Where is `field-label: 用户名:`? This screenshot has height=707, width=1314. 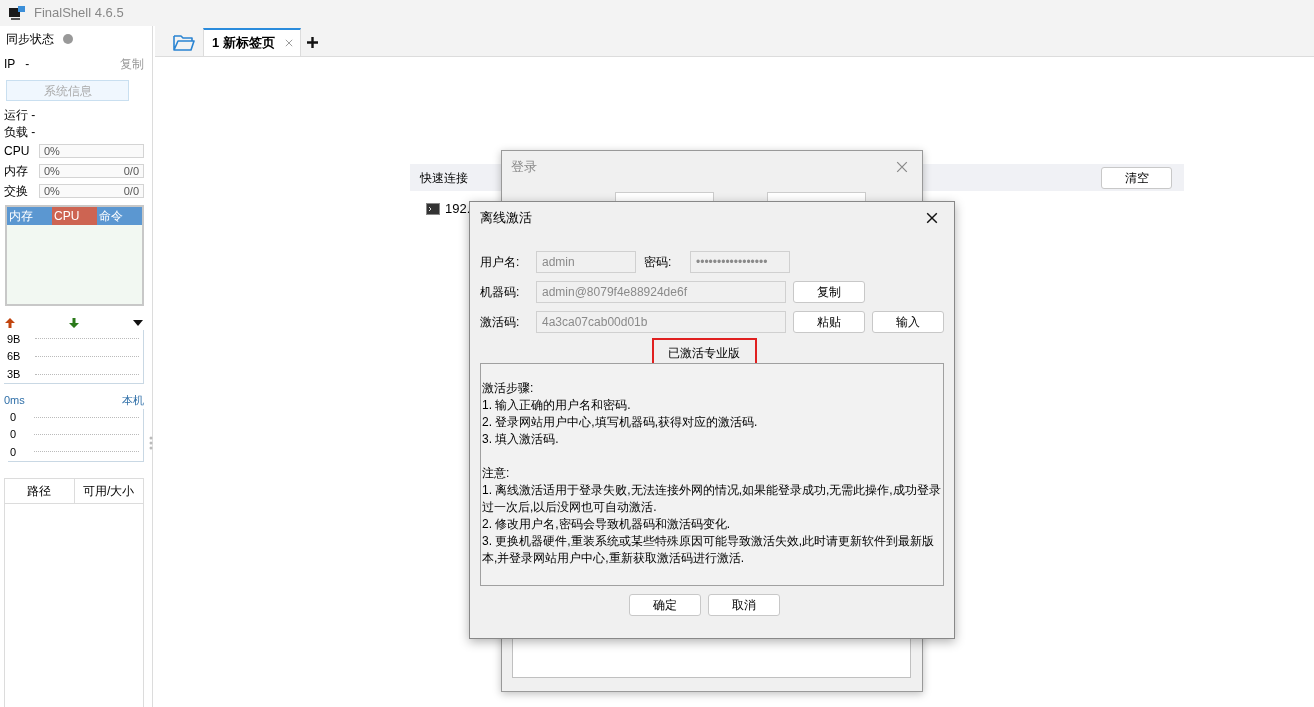
field-label: 用户名: is located at coordinates (500, 262).